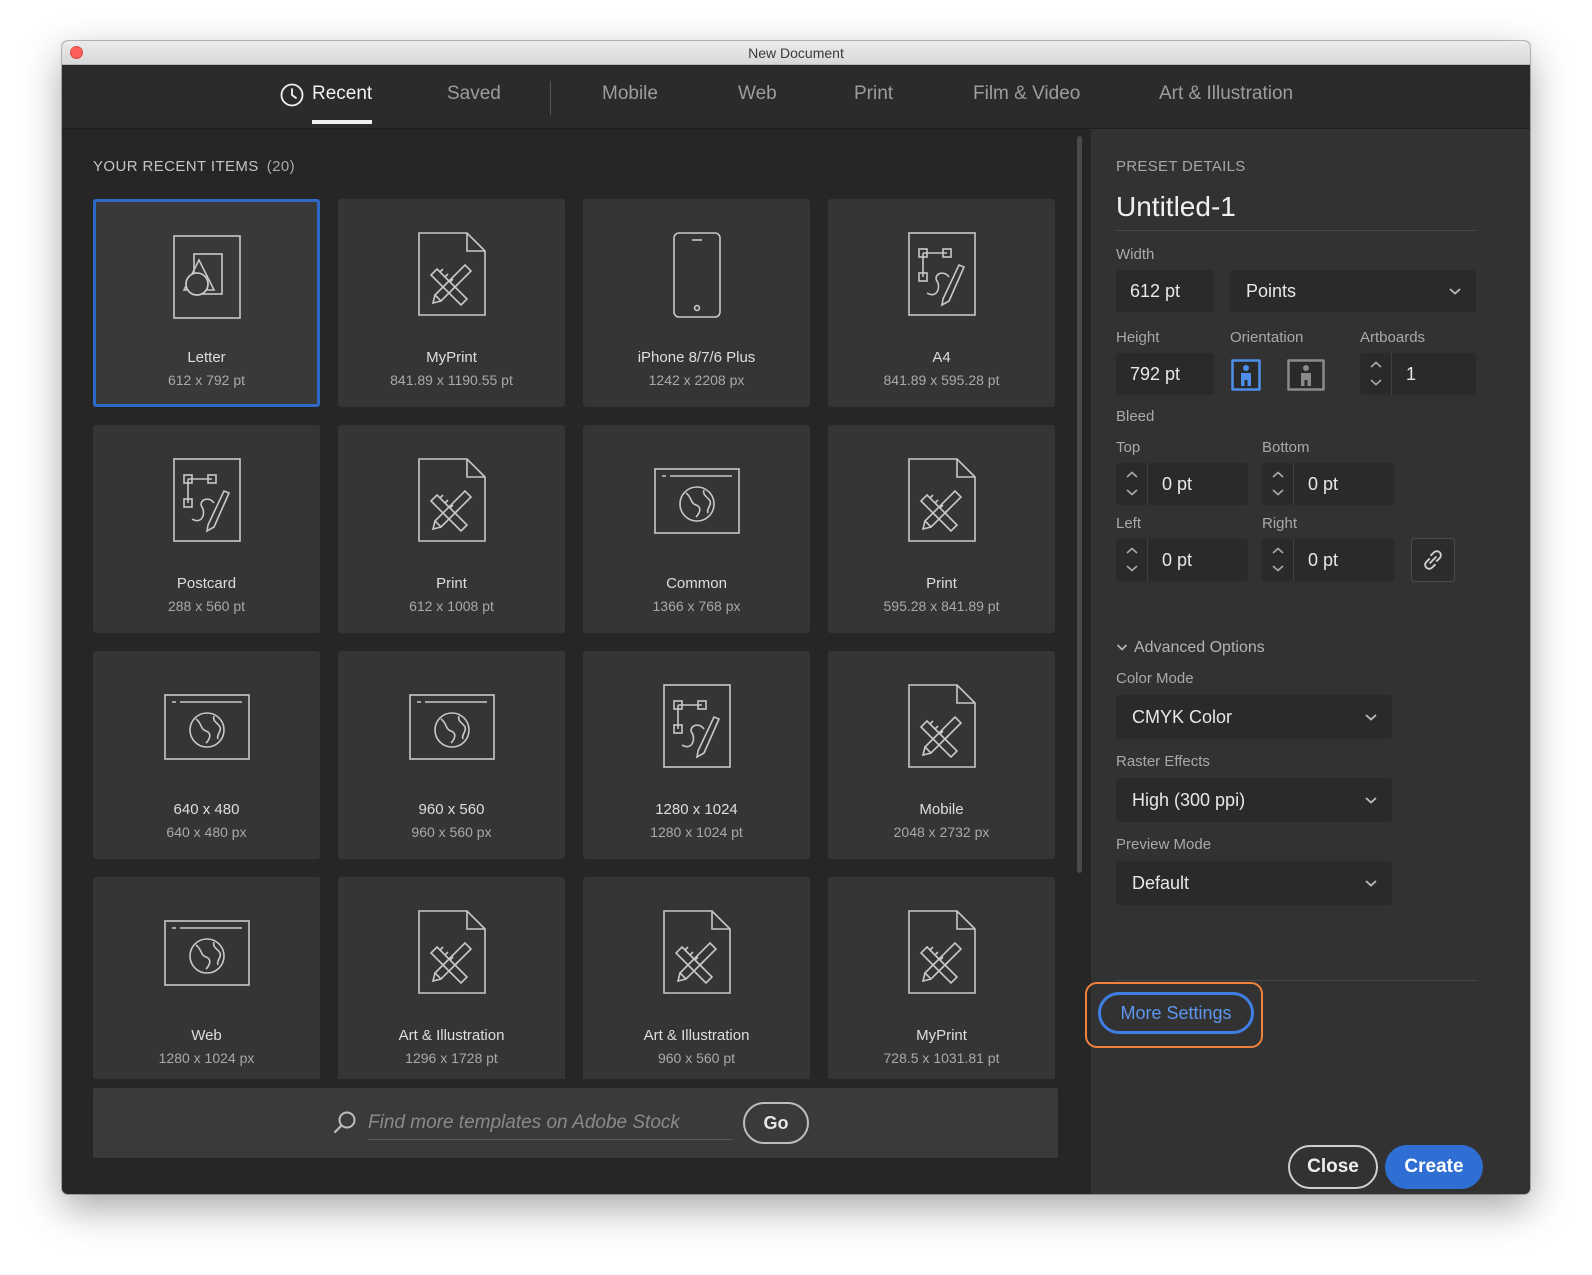  What do you see at coordinates (451, 303) in the screenshot?
I see `recent-item-card: MyPrint 841.89 x 1190.55 pt` at bounding box center [451, 303].